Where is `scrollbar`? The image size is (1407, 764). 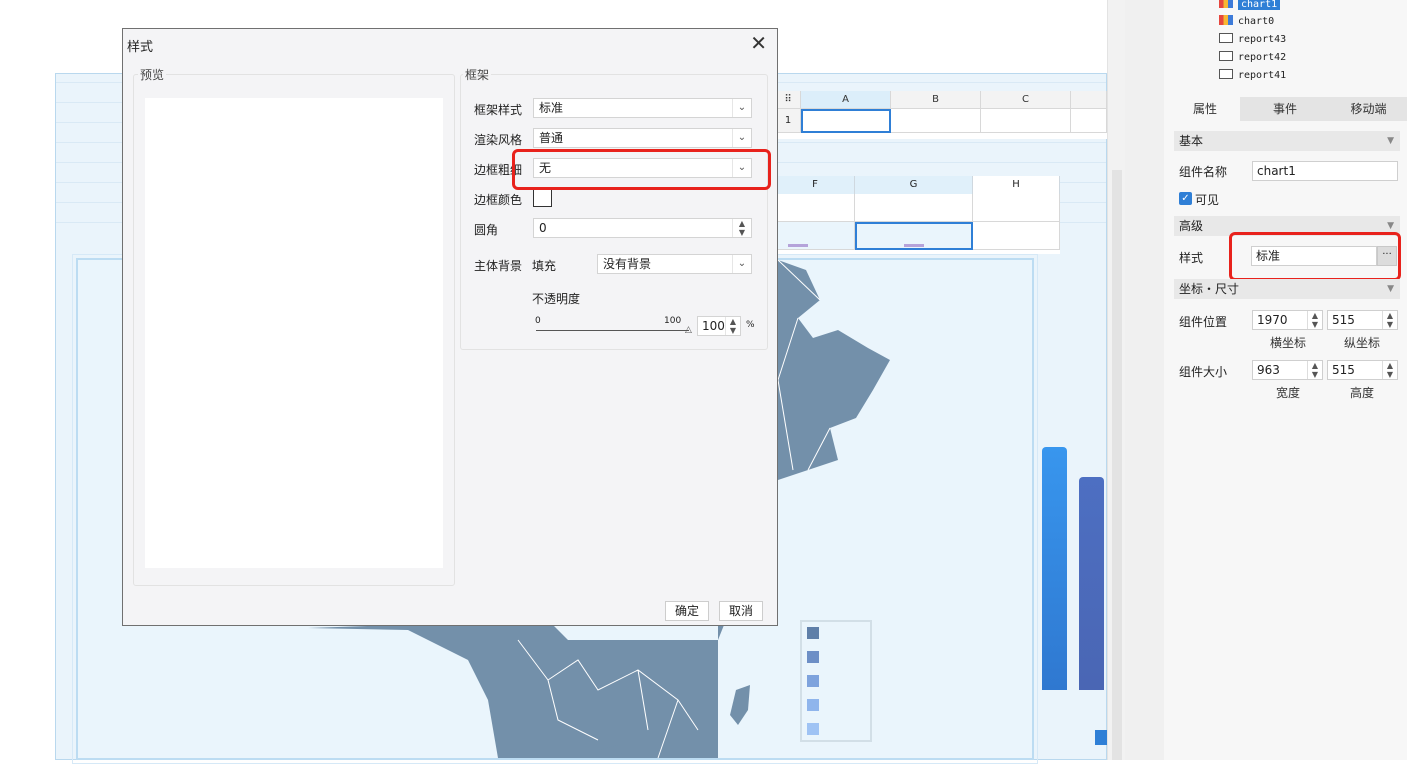
scrollbar is located at coordinates (1116, 380).